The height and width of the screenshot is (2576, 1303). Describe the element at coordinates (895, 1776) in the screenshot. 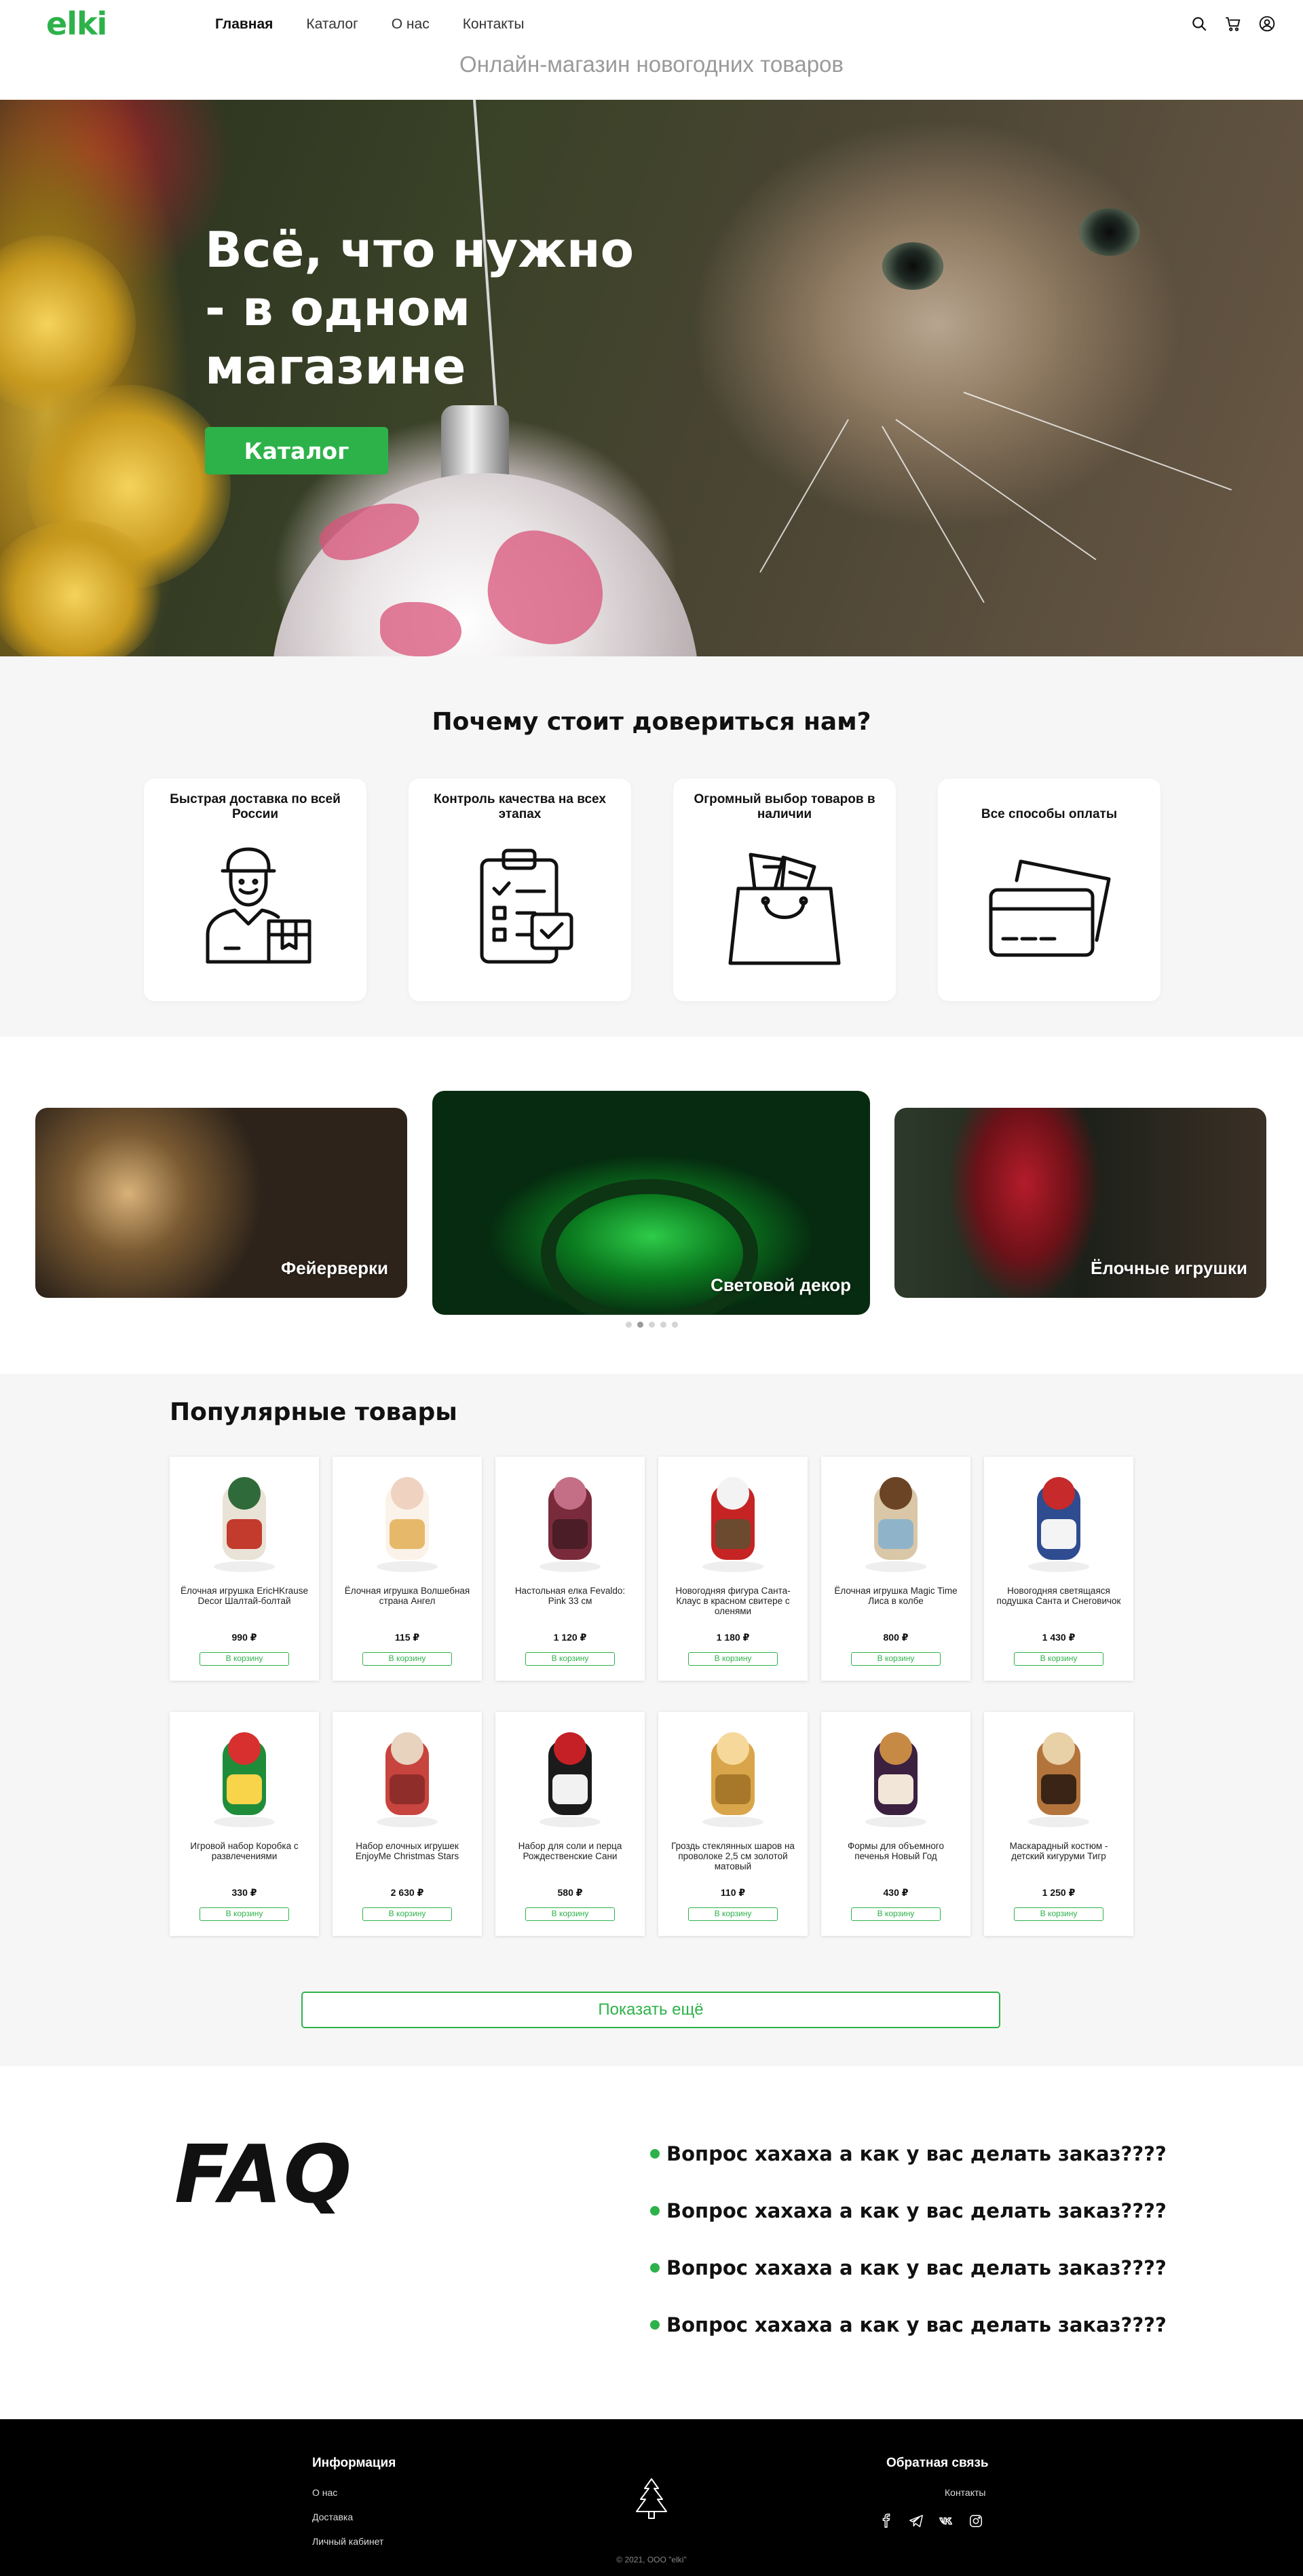

I see `cookie-molds-image` at that location.